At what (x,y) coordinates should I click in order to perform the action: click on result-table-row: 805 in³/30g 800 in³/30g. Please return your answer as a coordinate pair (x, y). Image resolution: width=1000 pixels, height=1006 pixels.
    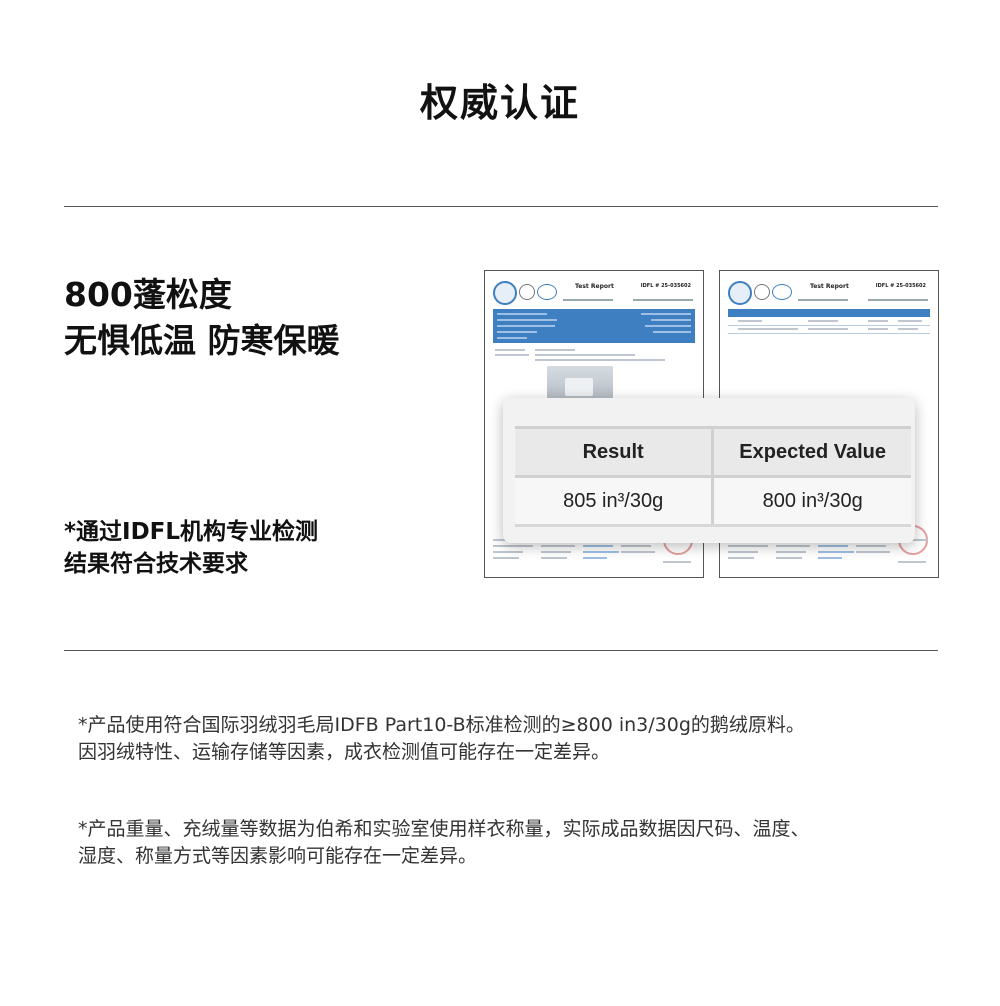
    Looking at the image, I should click on (713, 501).